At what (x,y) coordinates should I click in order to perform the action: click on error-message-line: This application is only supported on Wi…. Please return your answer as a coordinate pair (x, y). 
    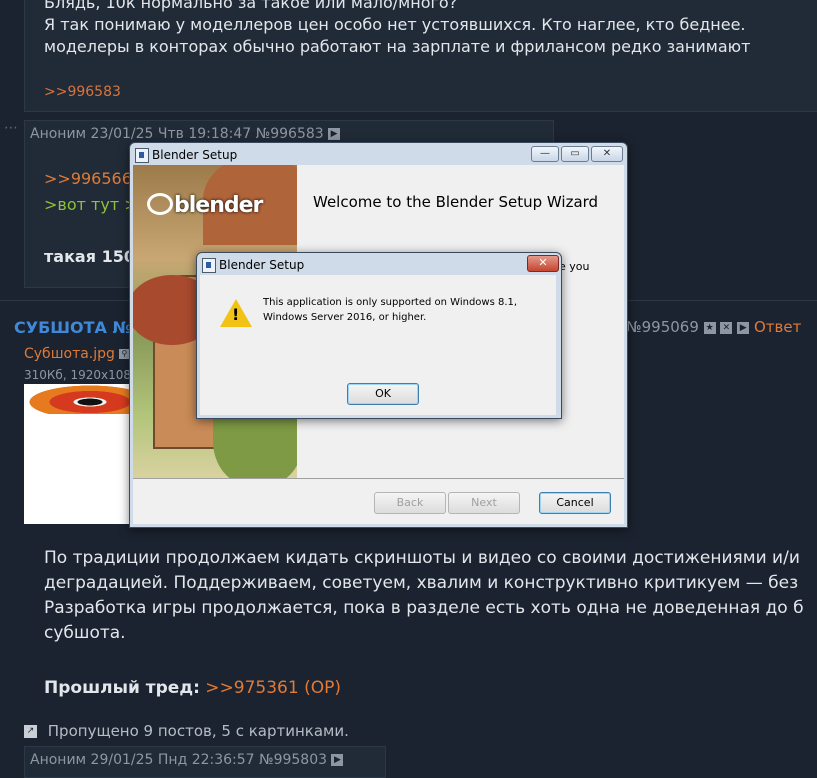
    Looking at the image, I should click on (390, 302).